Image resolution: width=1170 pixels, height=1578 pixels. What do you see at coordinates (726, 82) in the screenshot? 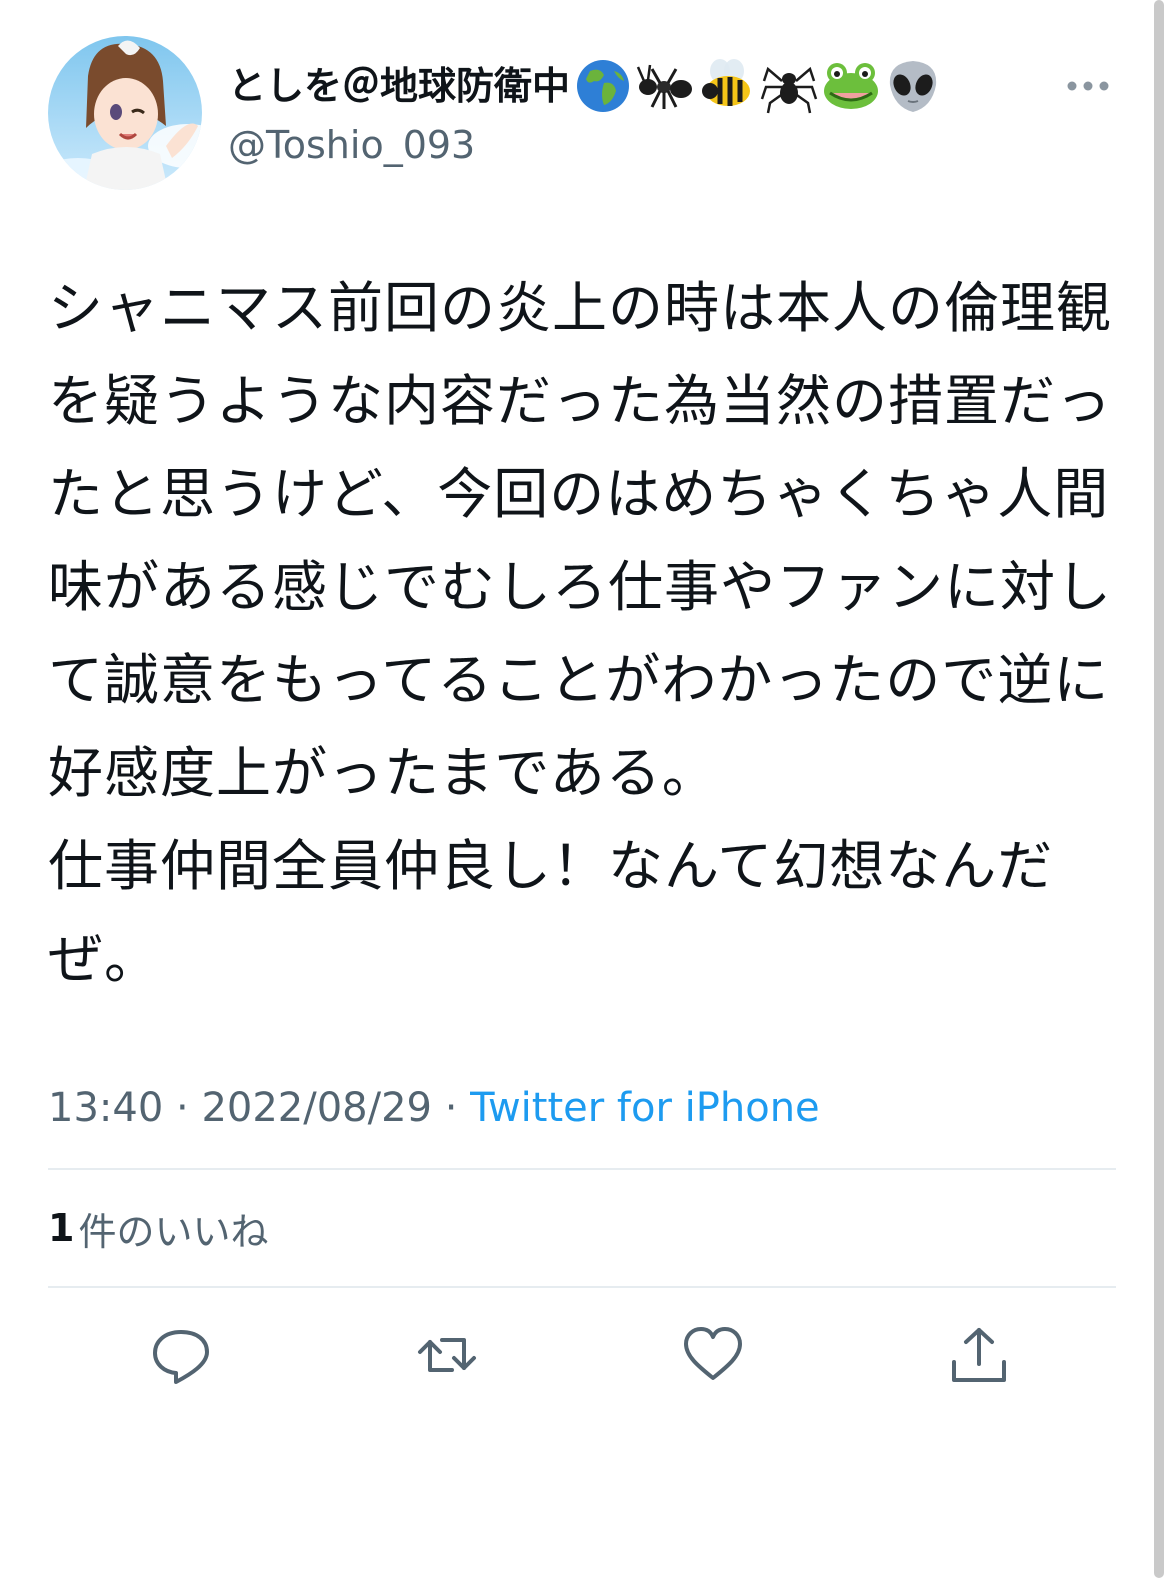
I see `bee-emoji-icon` at bounding box center [726, 82].